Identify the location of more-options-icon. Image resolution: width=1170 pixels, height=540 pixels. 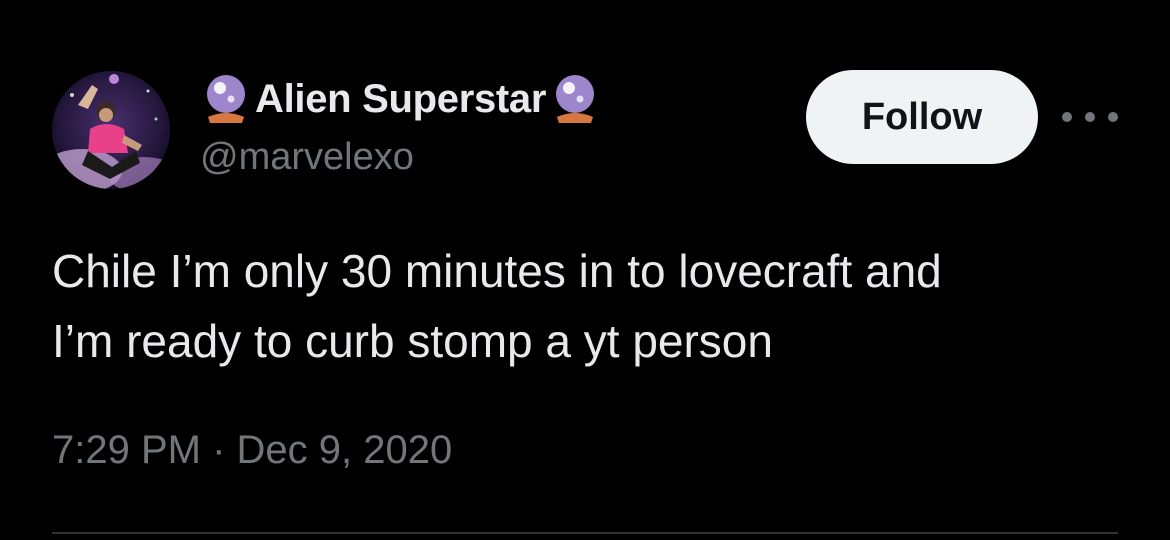
(1090, 117).